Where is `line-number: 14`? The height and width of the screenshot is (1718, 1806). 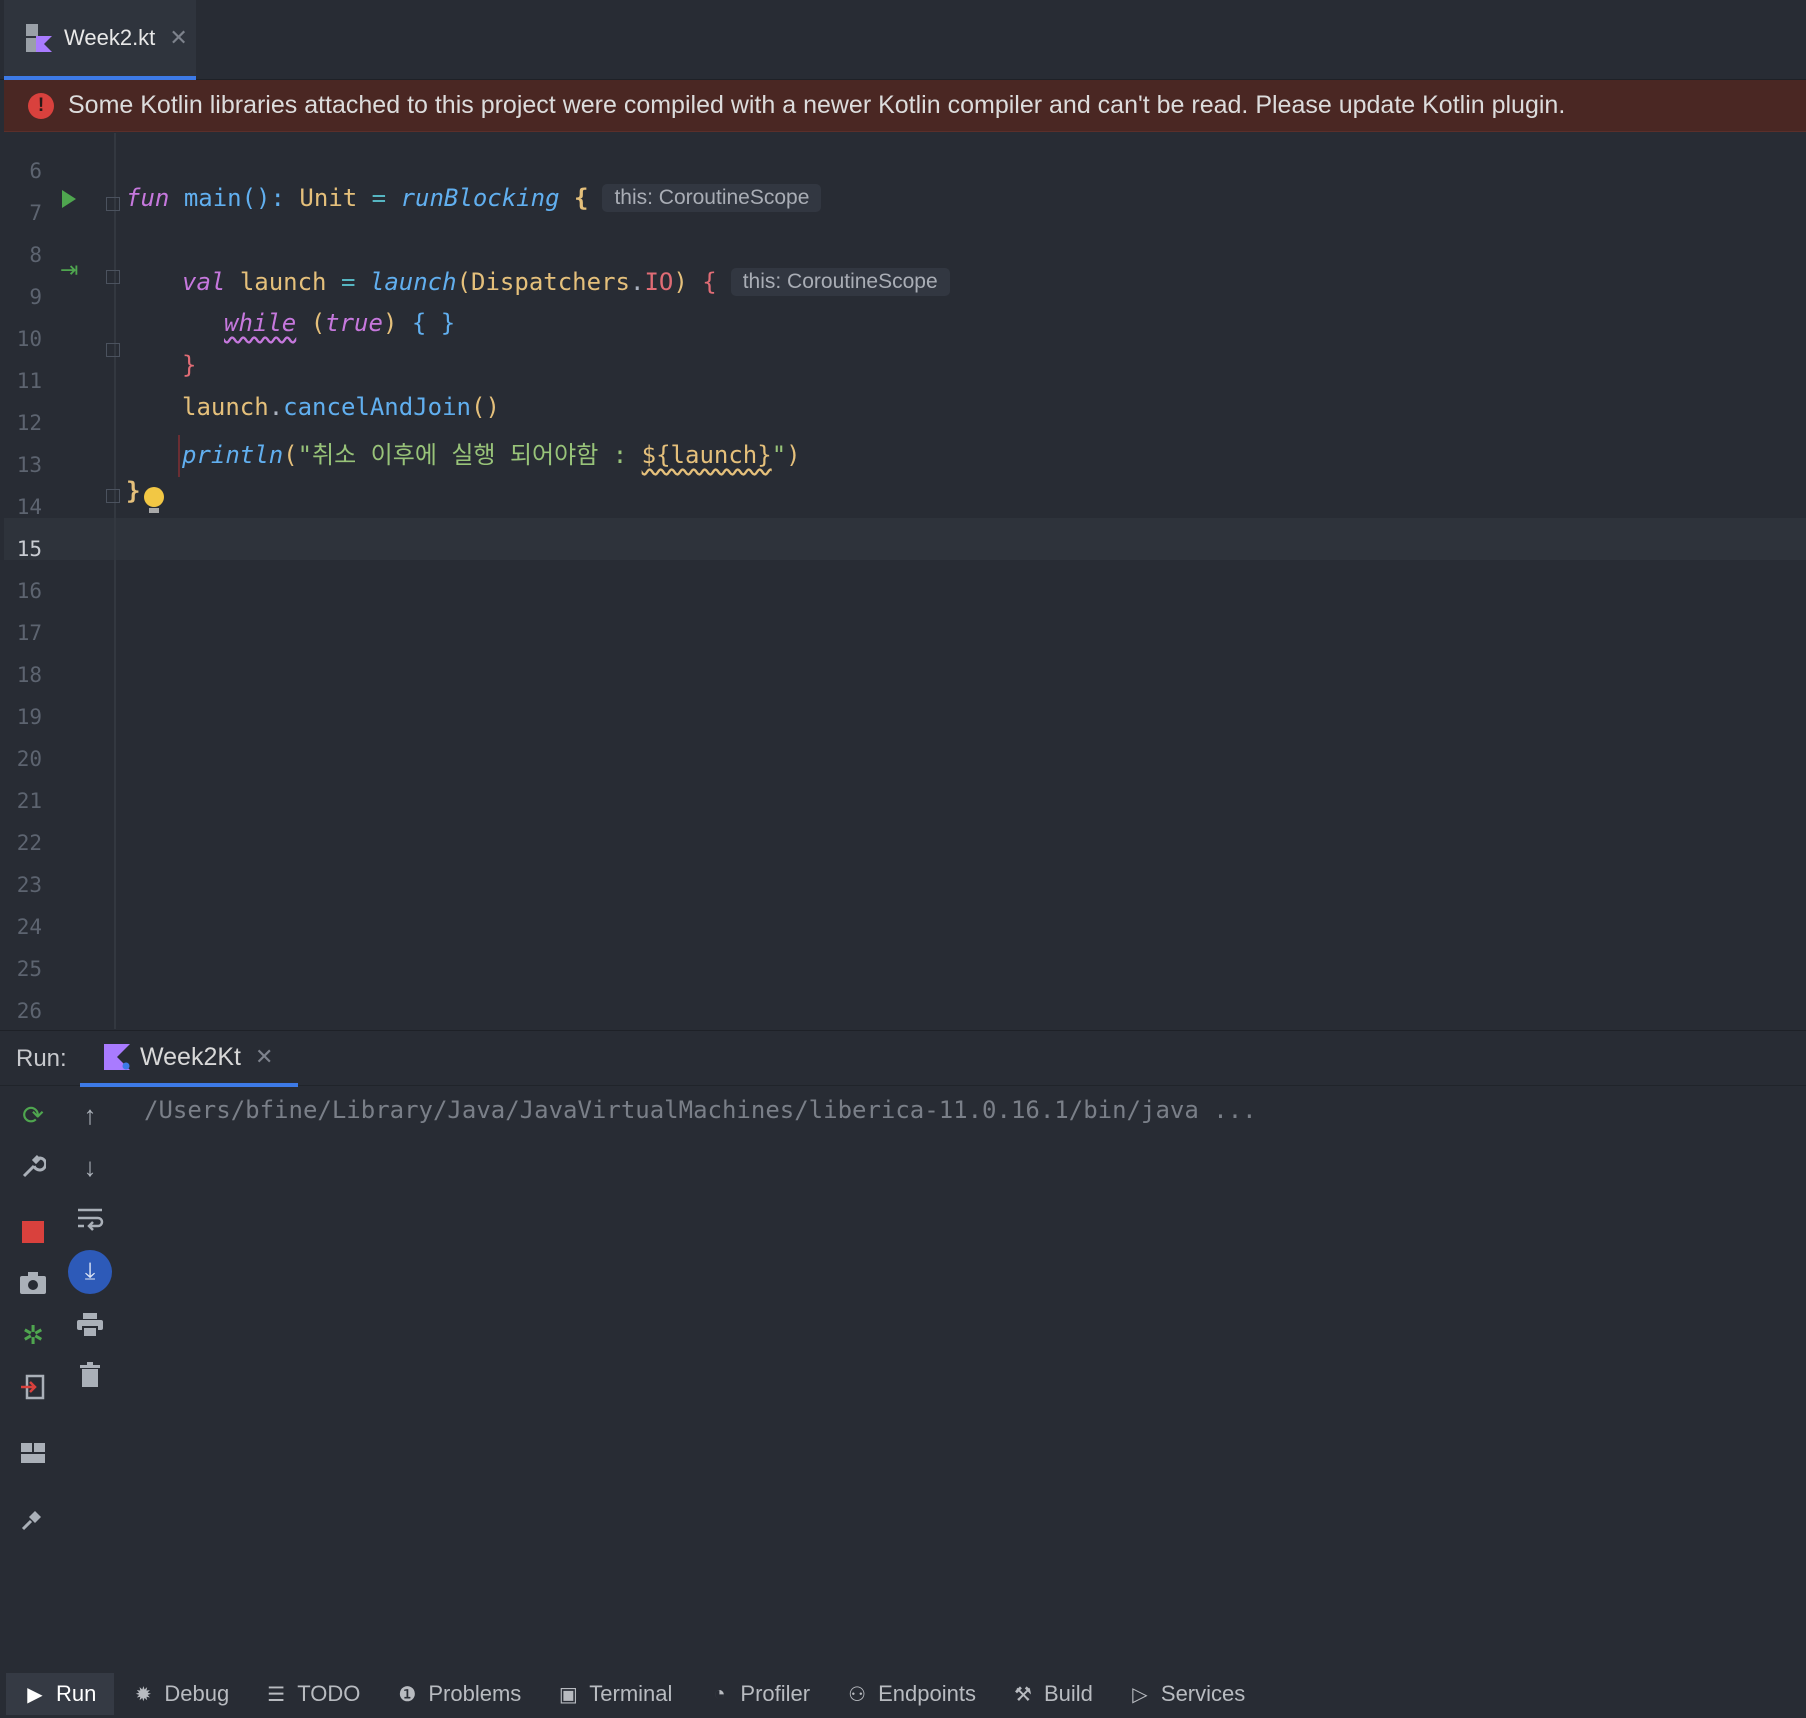 line-number: 14 is located at coordinates (29, 507).